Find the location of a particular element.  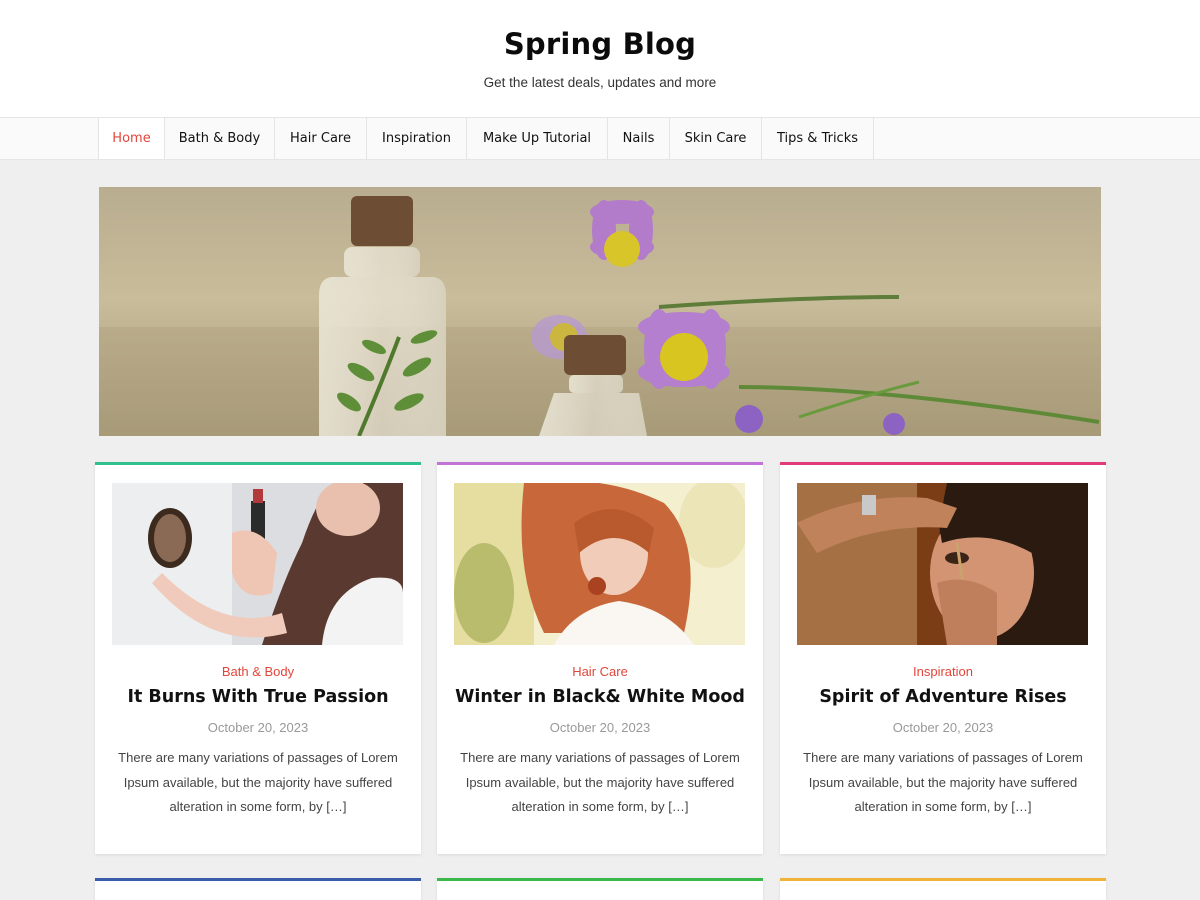

nav-item-skin-care: Skin Care is located at coordinates (716, 138).